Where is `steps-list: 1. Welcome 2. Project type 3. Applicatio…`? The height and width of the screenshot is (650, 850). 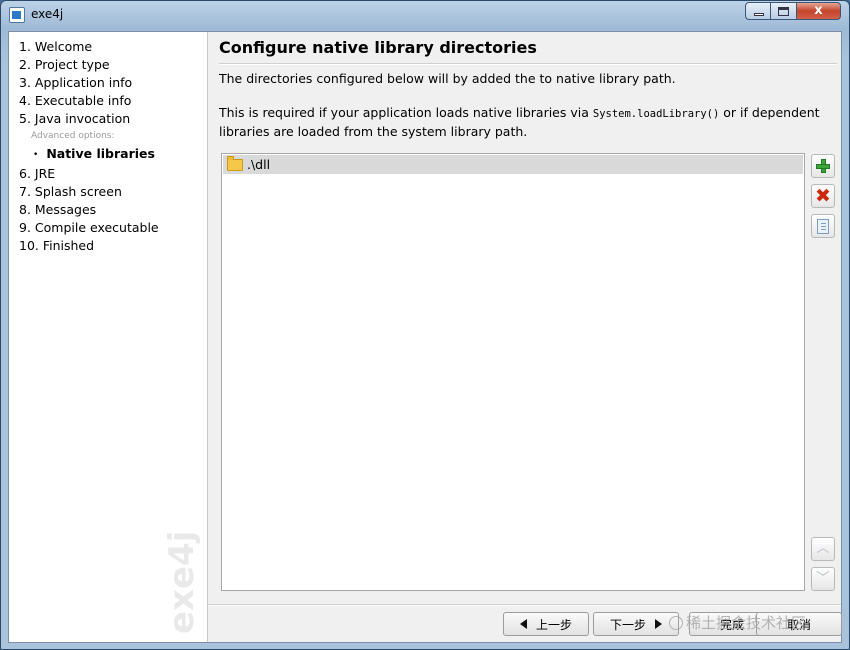 steps-list: 1. Welcome 2. Project type 3. Applicatio… is located at coordinates (89, 146).